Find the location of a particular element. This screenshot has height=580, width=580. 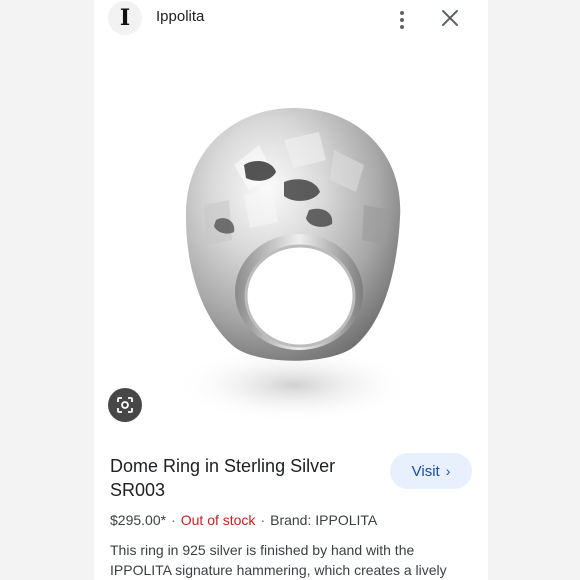

close-button is located at coordinates (450, 18).